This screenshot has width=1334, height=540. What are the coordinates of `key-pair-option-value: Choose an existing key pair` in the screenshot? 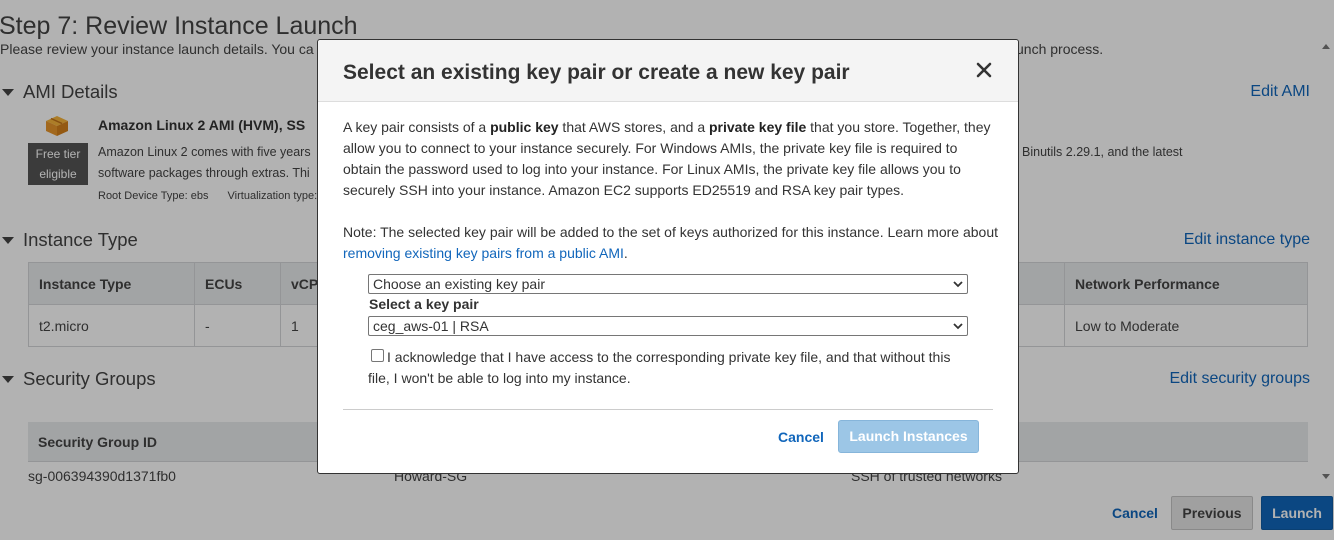 It's located at (459, 284).